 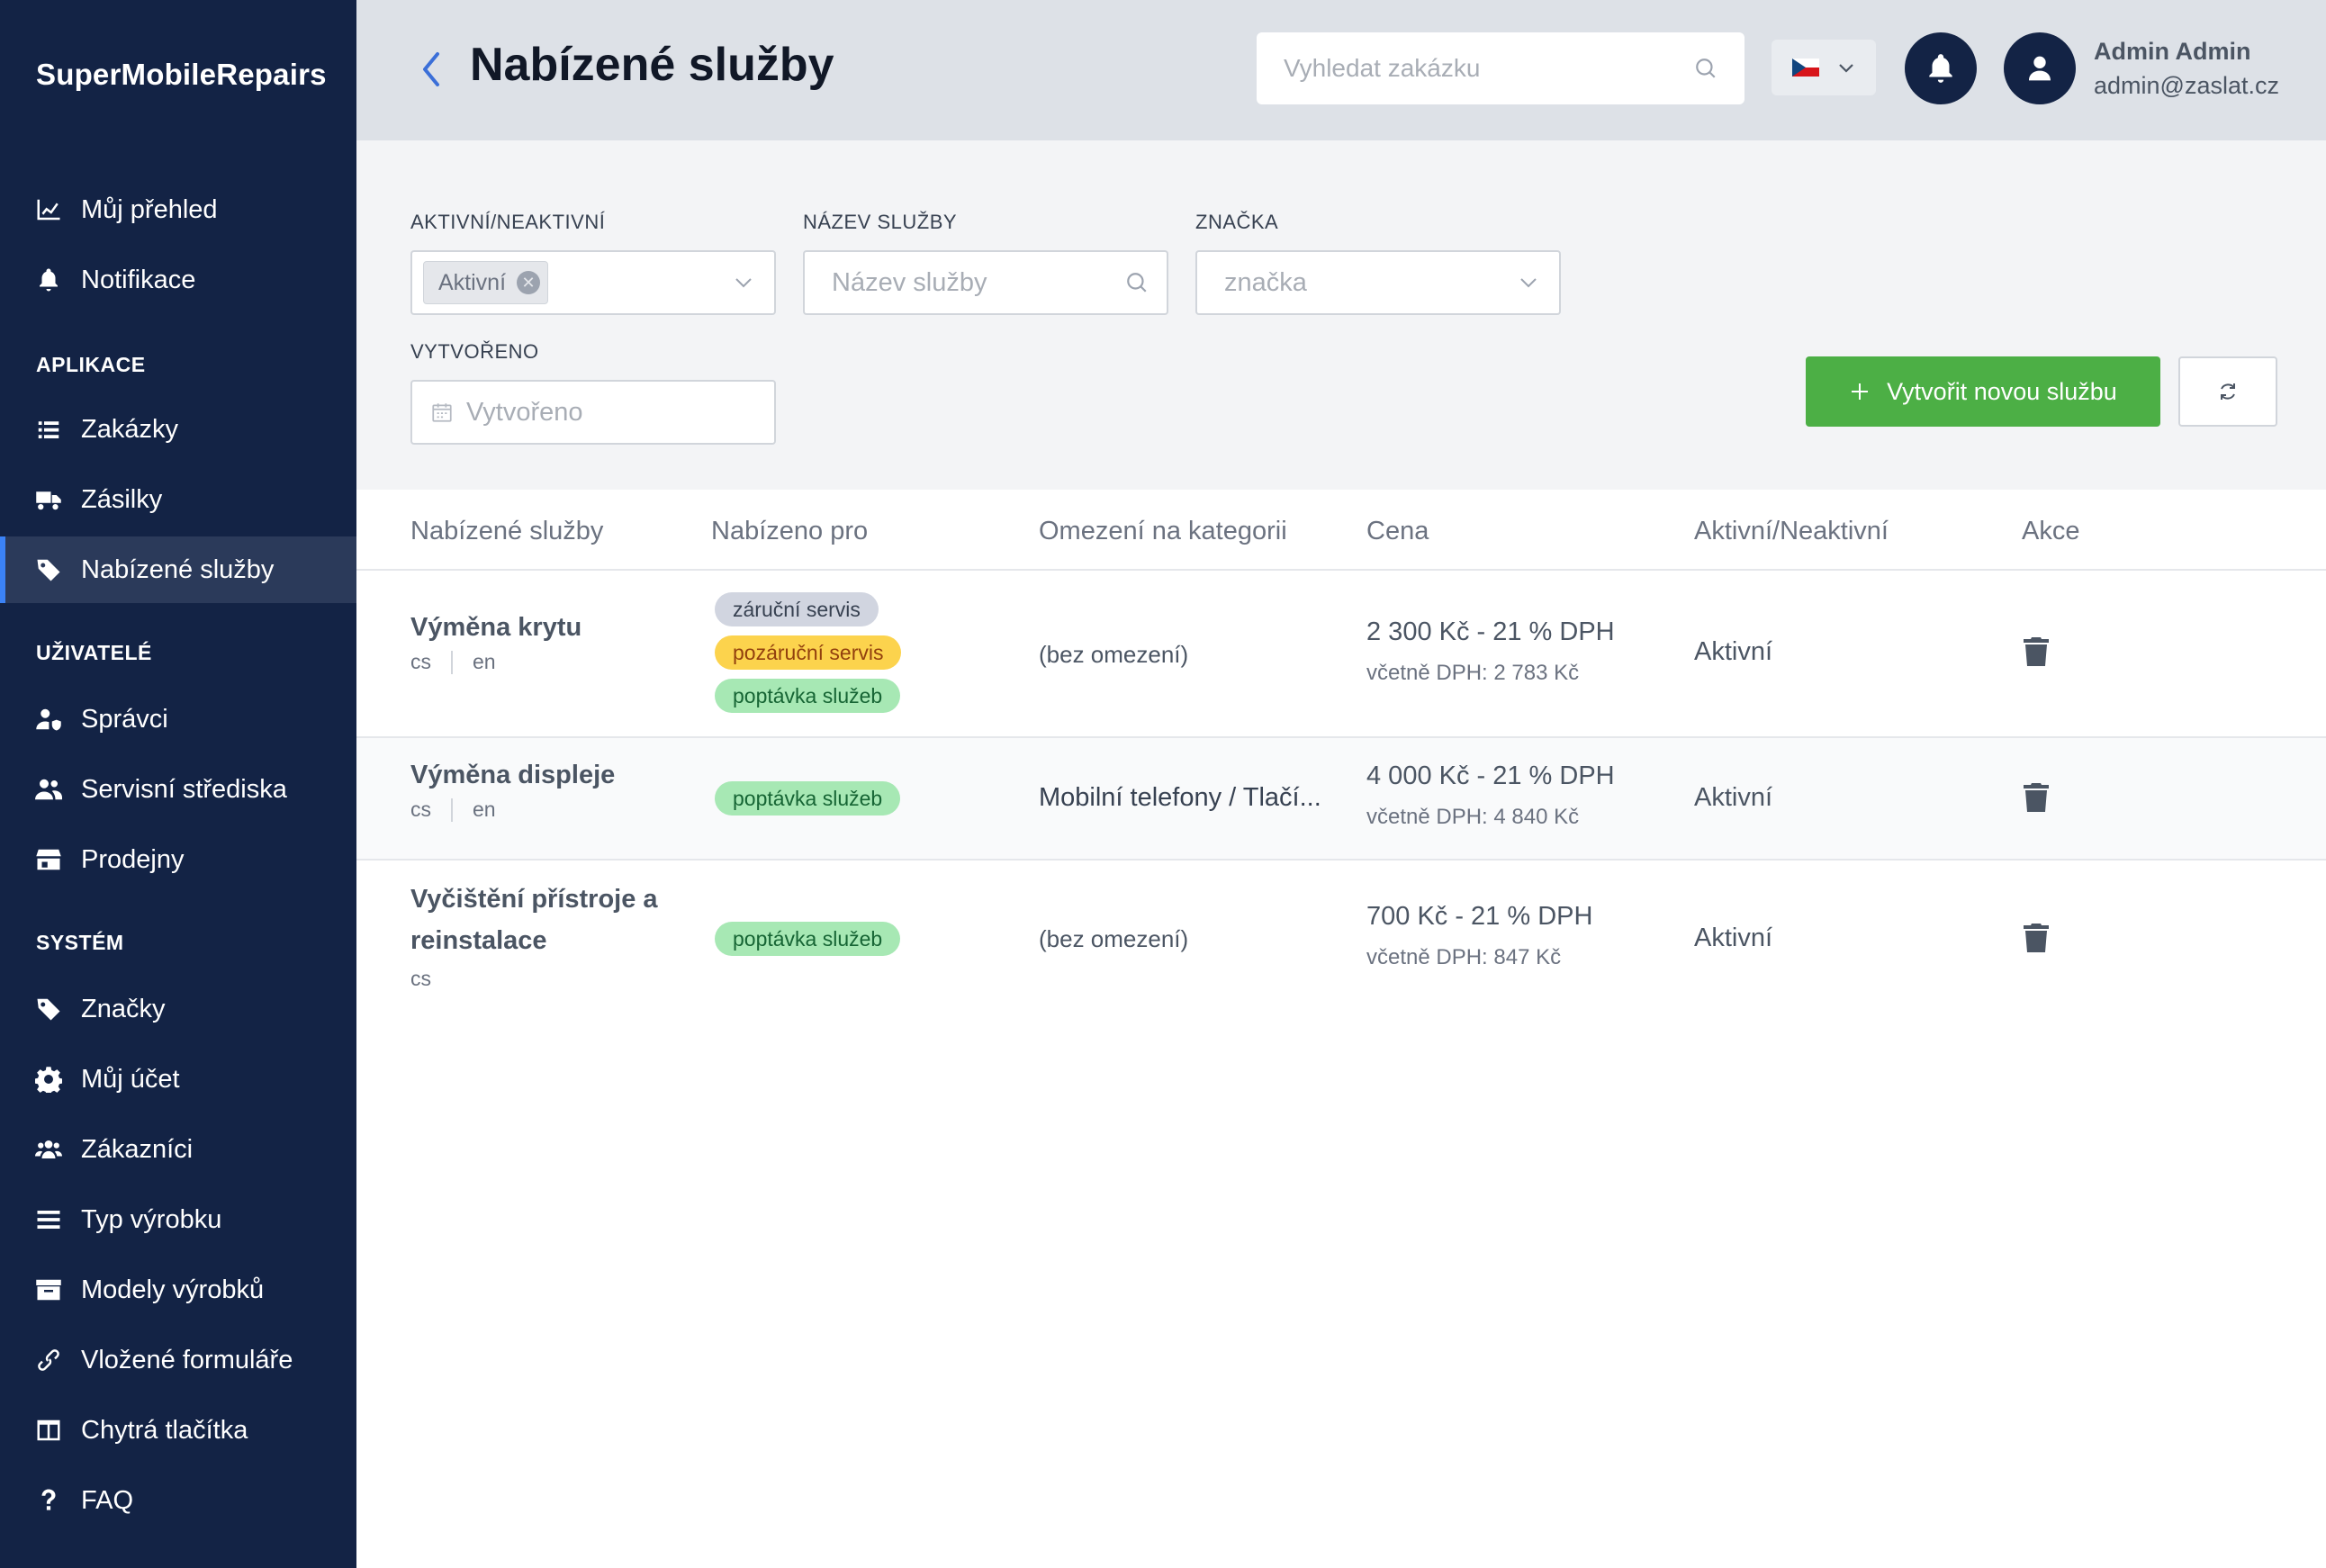 What do you see at coordinates (1378, 282) in the screenshot?
I see `brand-filter-select: značka` at bounding box center [1378, 282].